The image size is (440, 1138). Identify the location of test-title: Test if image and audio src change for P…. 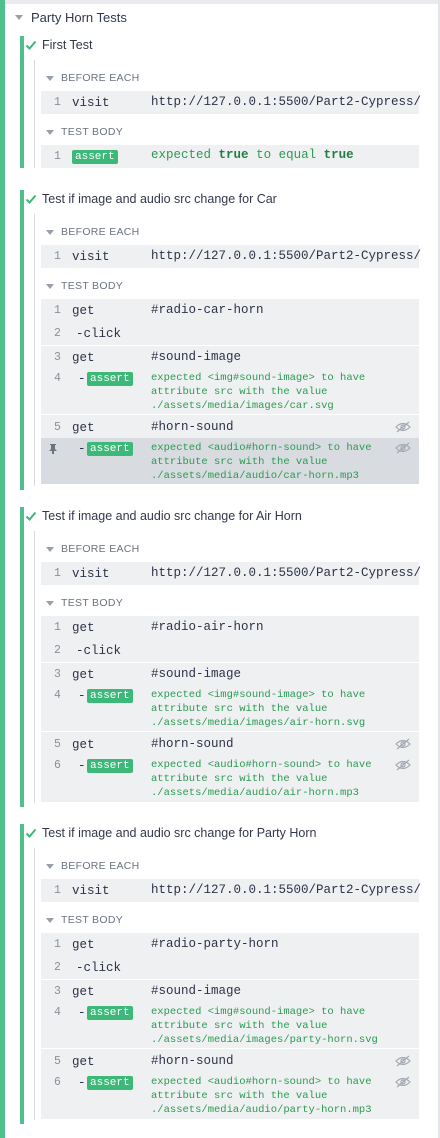
(179, 833).